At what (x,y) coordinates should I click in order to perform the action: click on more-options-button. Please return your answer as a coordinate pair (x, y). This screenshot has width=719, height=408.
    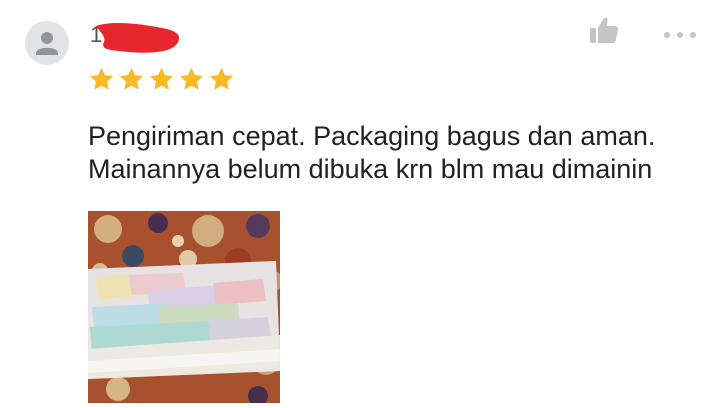
    Looking at the image, I should click on (680, 34).